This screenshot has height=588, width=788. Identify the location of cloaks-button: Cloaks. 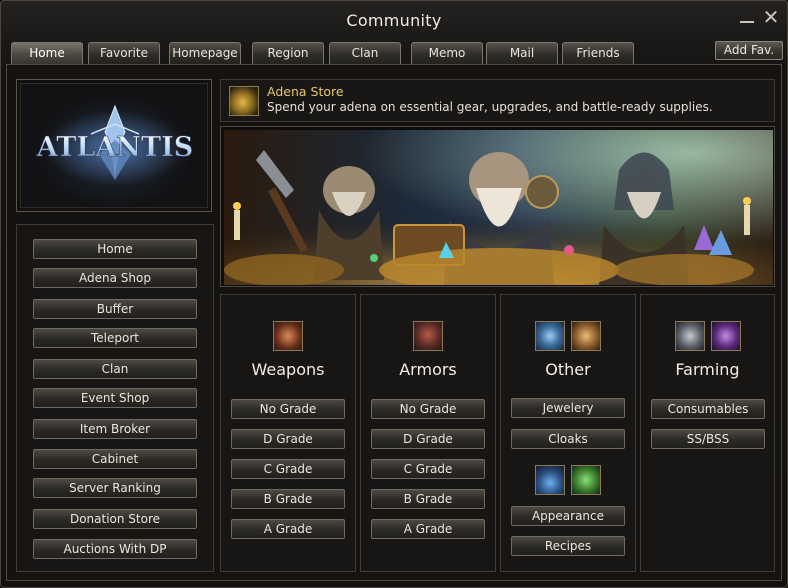
(568, 439).